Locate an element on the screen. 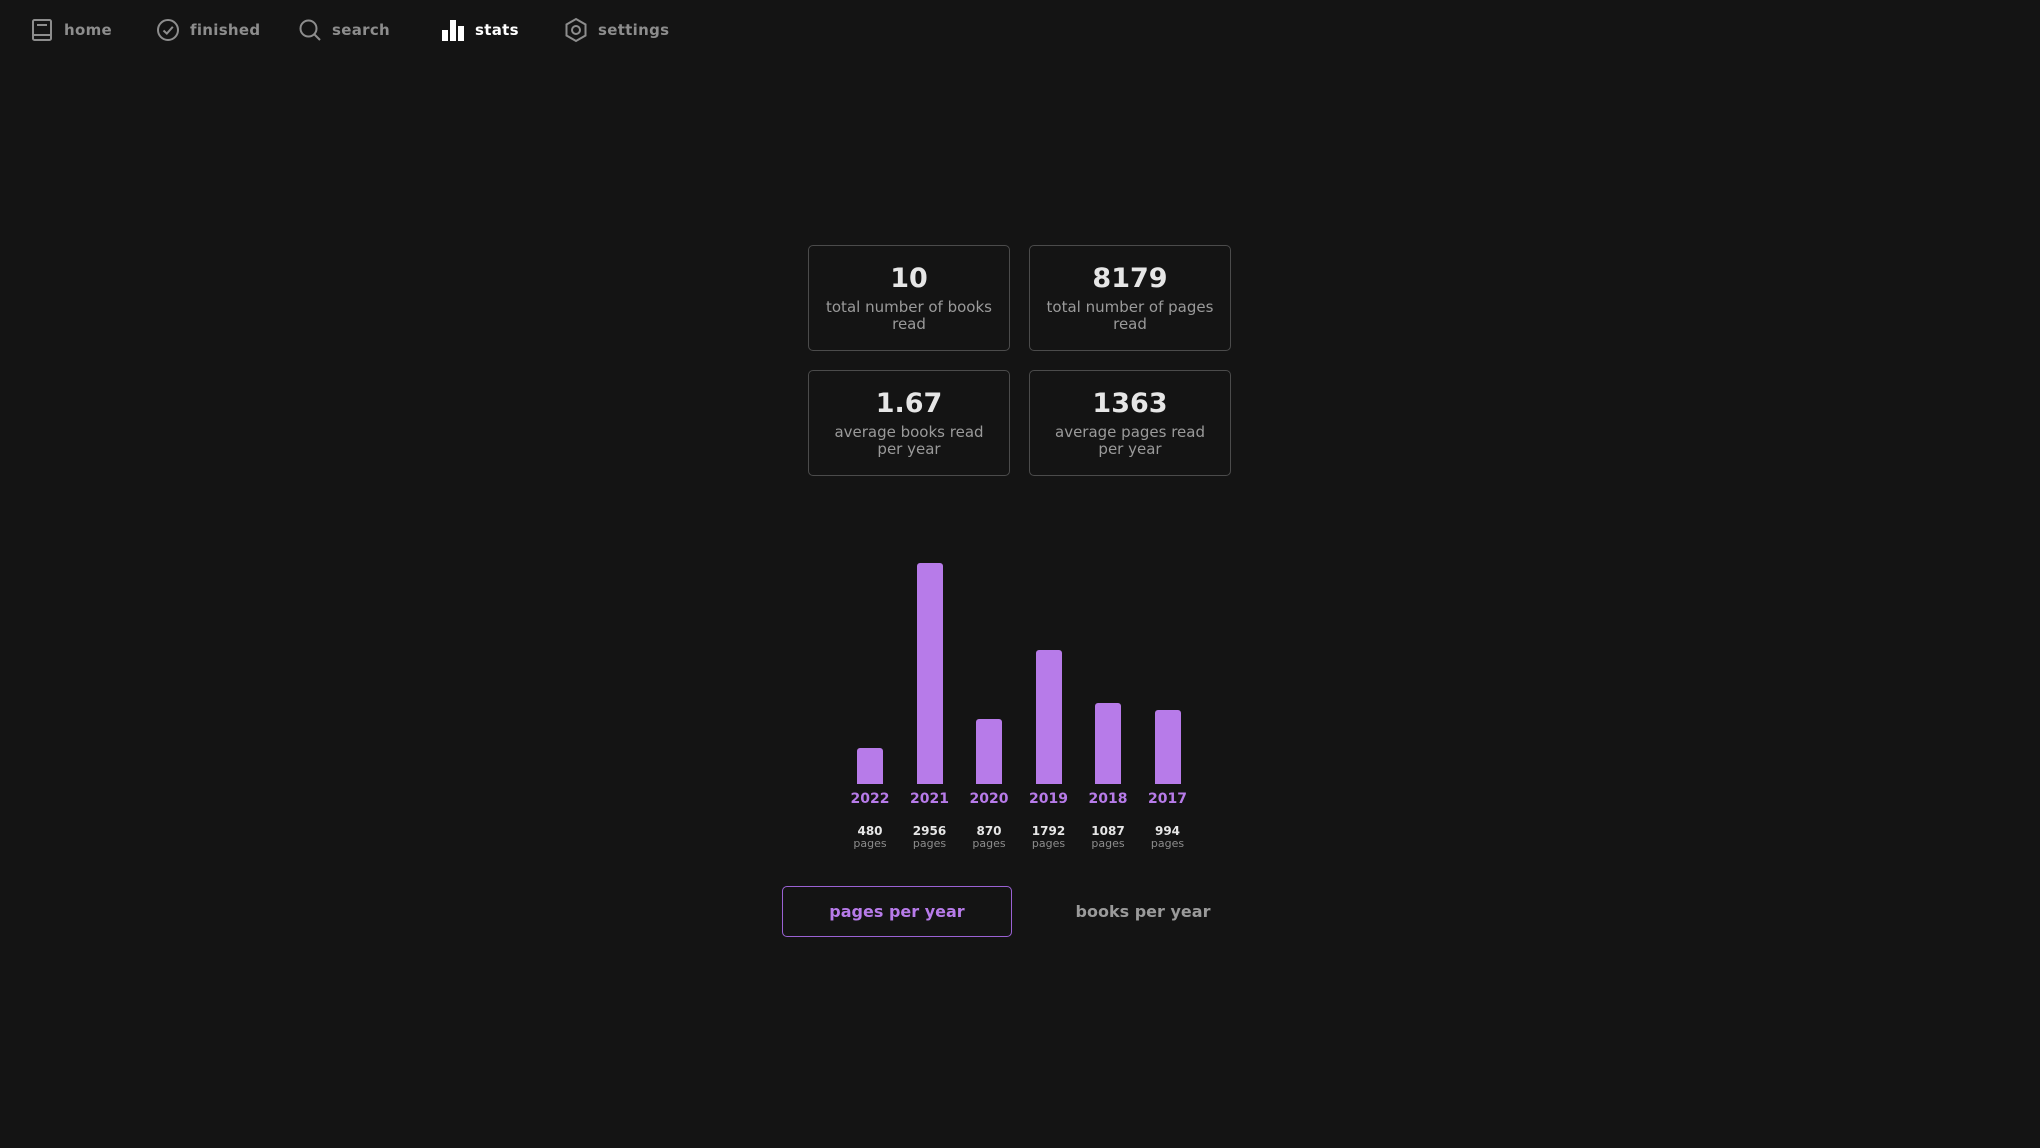  nav-item-stats: stats is located at coordinates (479, 30).